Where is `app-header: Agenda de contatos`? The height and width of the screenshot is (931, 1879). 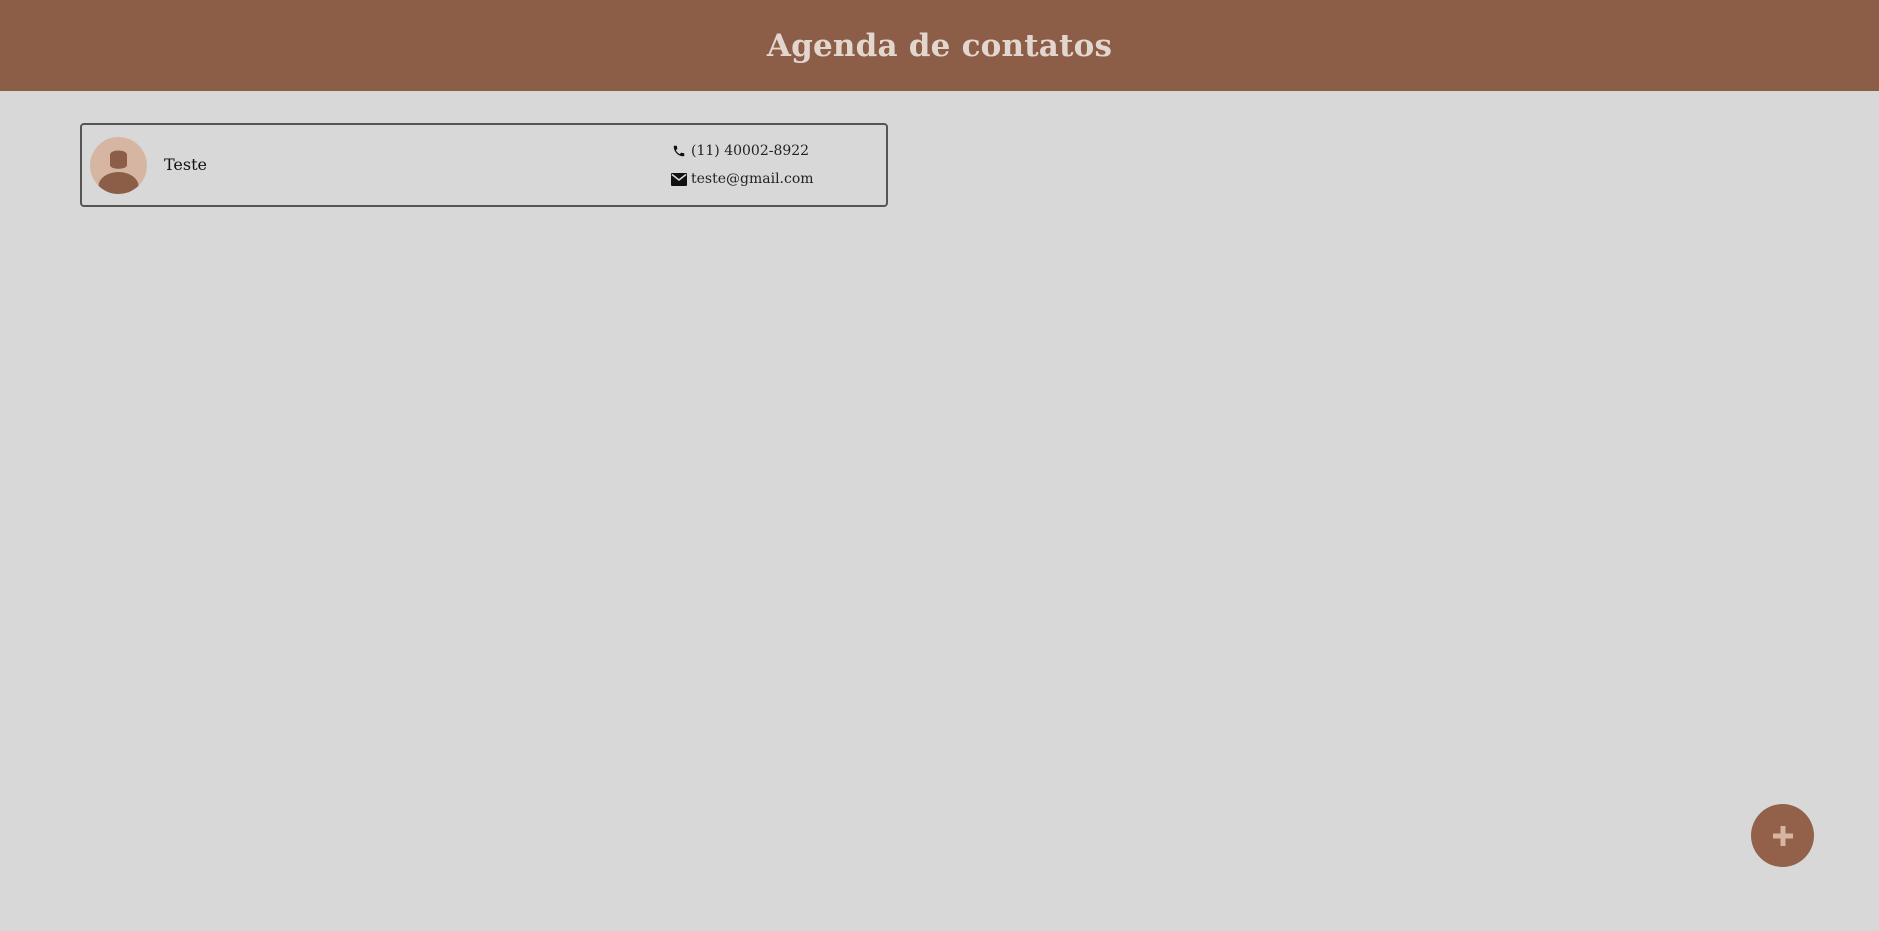
app-header: Agenda de contatos is located at coordinates (939, 45).